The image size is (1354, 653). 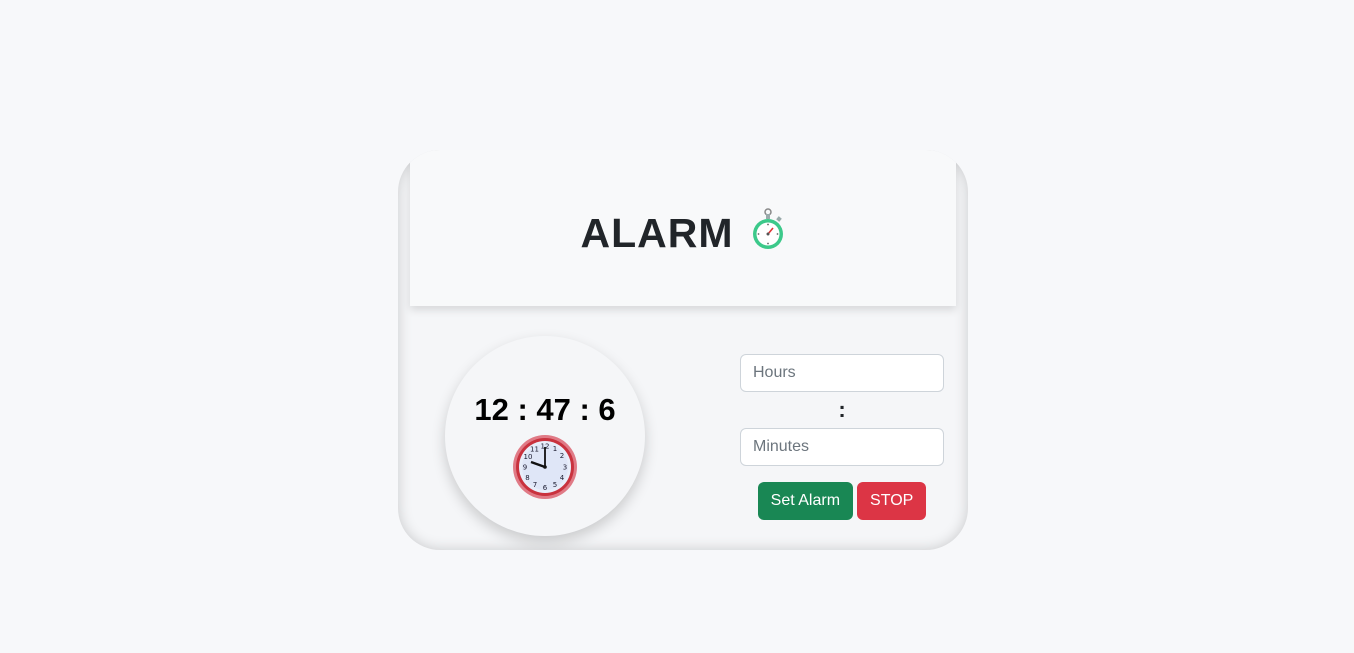 What do you see at coordinates (842, 447) in the screenshot?
I see `minutes-input` at bounding box center [842, 447].